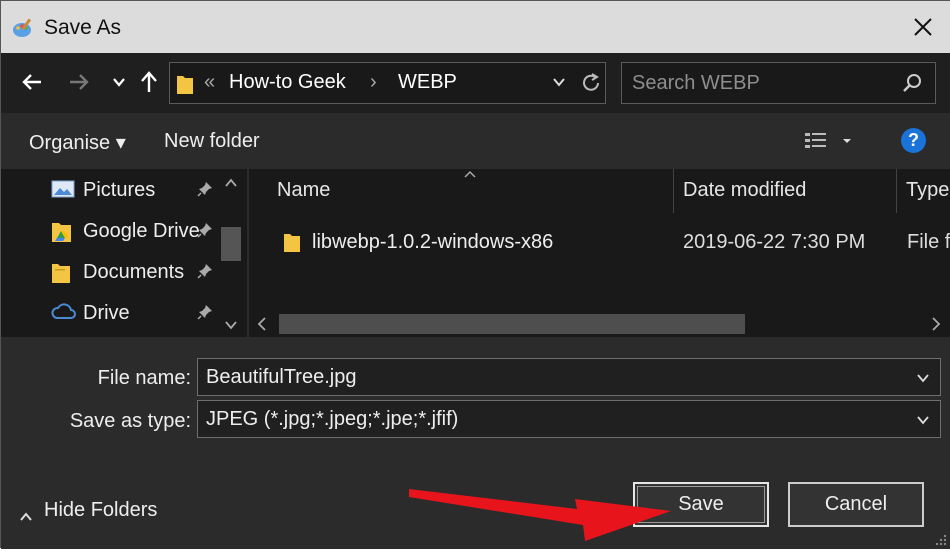 Image resolution: width=950 pixels, height=551 pixels. I want to click on pictures-icon, so click(63, 191).